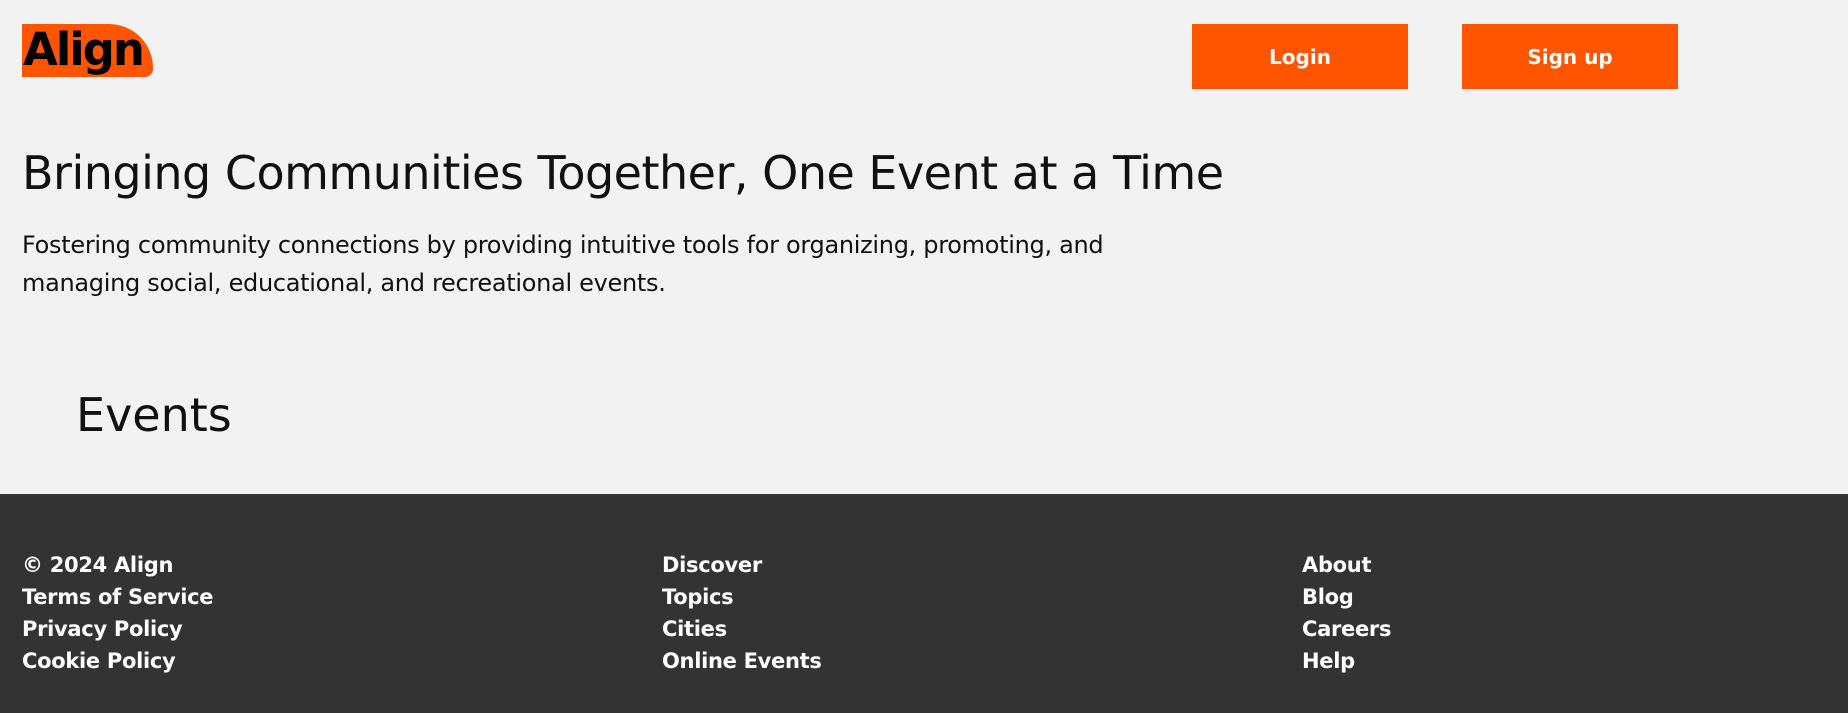  What do you see at coordinates (84, 49) in the screenshot?
I see `logo-text: Align` at bounding box center [84, 49].